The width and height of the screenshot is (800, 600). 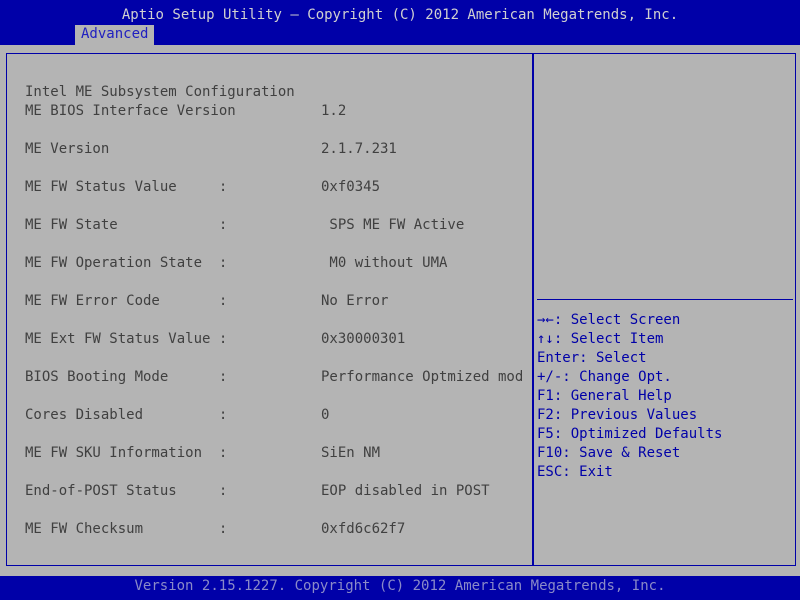 I want to click on setting-label-end-of-post-status: End-of-POST Status :, so click(x=126, y=491).